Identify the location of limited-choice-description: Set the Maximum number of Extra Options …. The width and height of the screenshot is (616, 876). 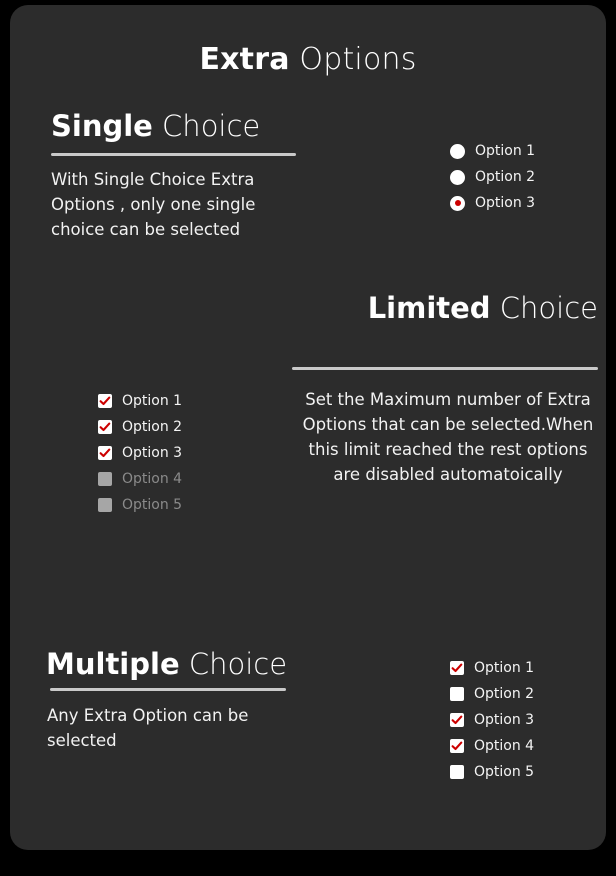
(448, 437).